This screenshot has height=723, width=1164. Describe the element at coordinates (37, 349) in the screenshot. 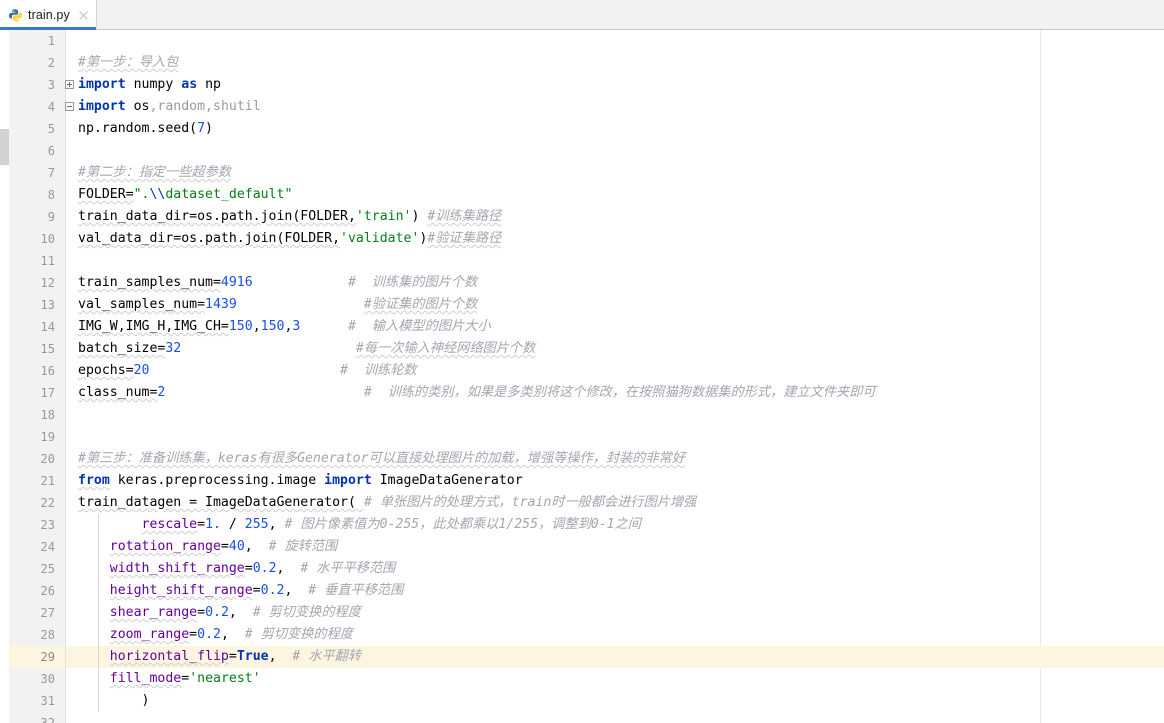

I see `line-number-15: 15` at that location.